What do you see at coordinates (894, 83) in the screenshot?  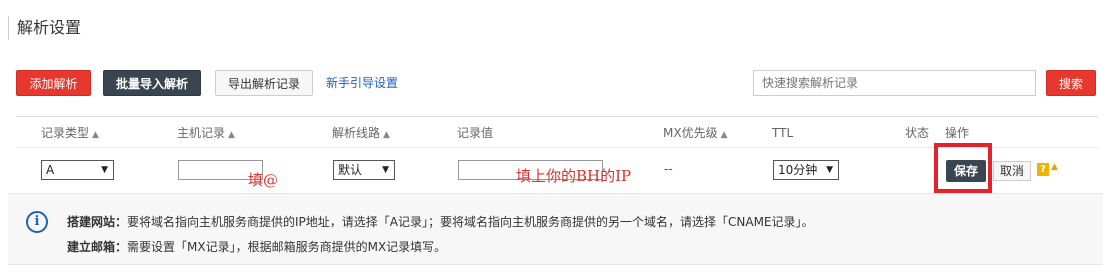 I see `search-input` at bounding box center [894, 83].